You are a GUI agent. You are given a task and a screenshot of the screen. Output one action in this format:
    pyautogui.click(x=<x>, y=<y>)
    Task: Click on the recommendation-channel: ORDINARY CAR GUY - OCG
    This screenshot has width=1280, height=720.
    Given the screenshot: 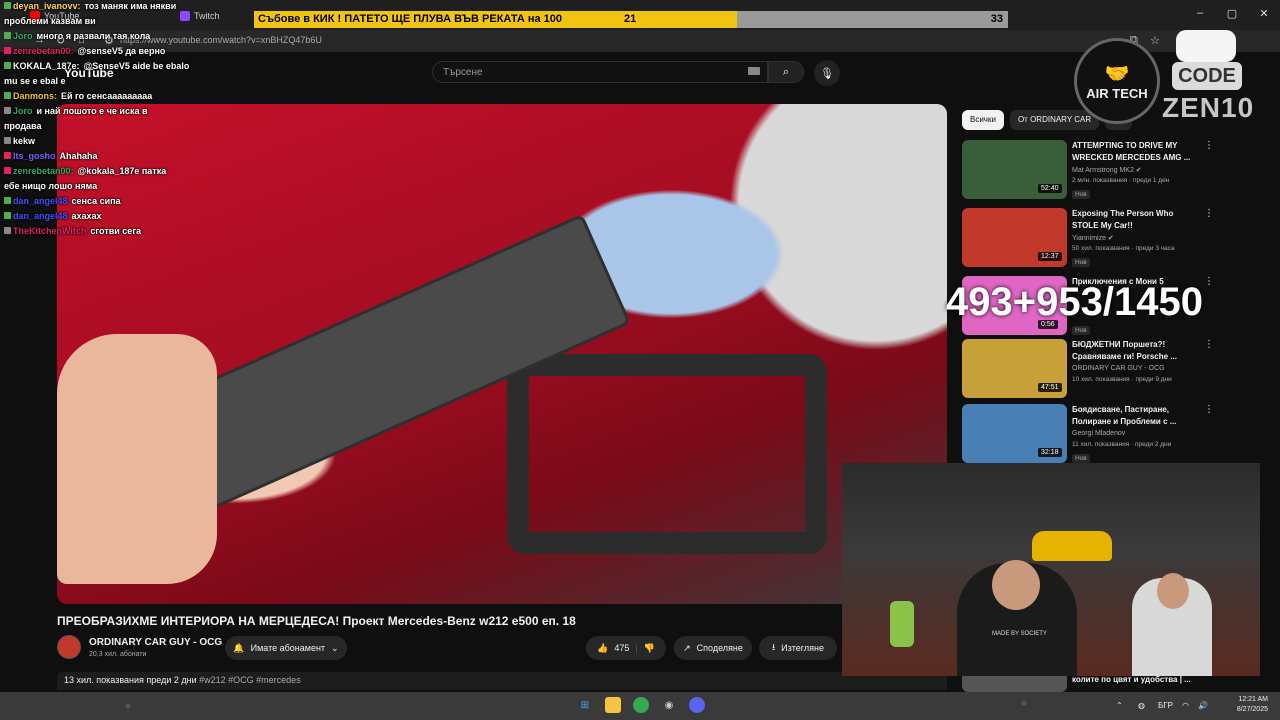 What is the action you would take?
    pyautogui.click(x=1118, y=368)
    